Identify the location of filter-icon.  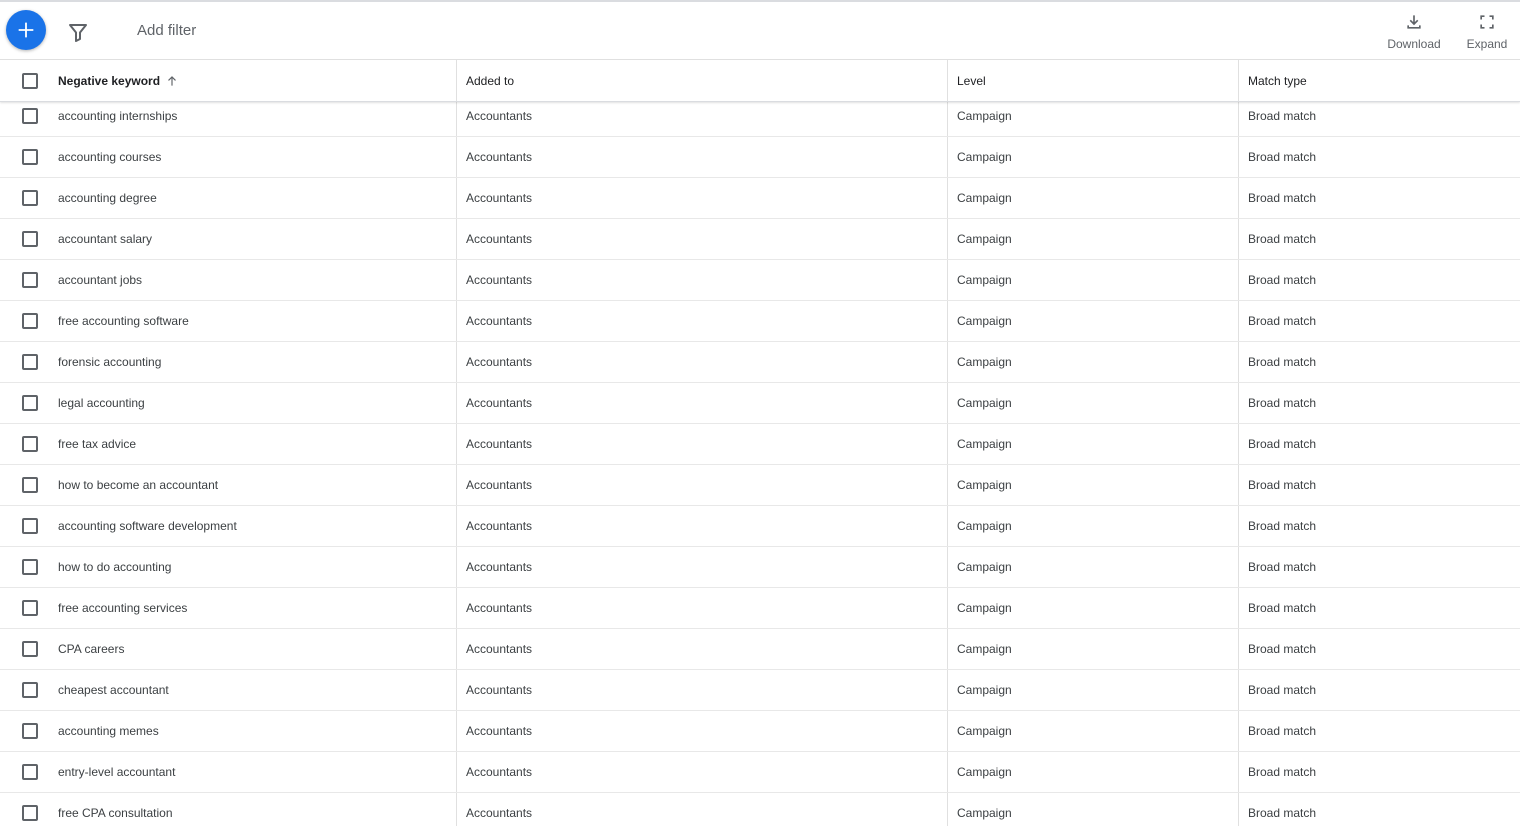
(78, 32).